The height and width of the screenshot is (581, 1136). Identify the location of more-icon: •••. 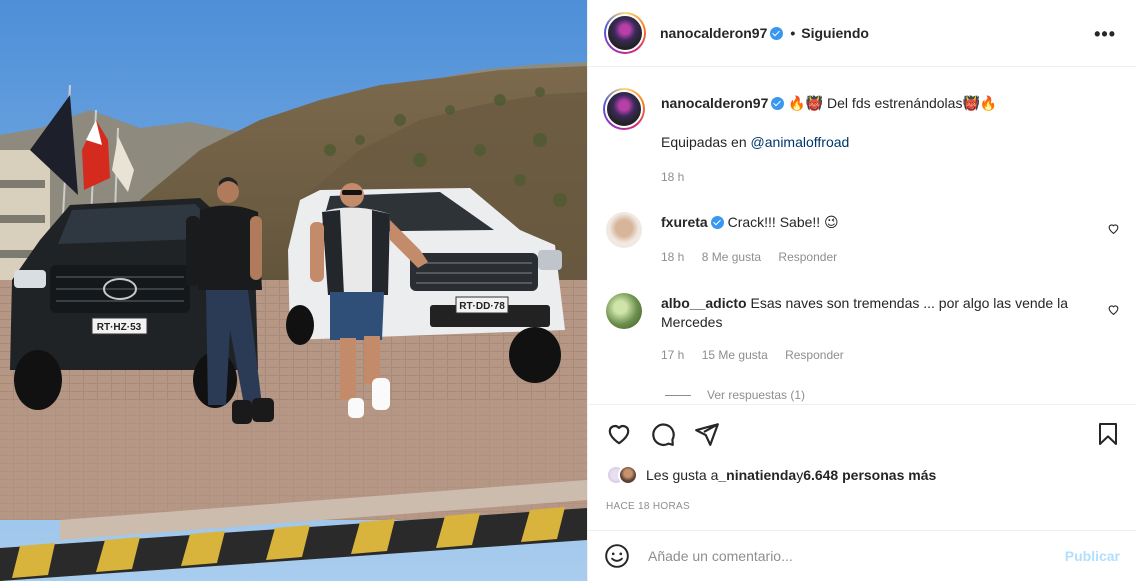
(1105, 34).